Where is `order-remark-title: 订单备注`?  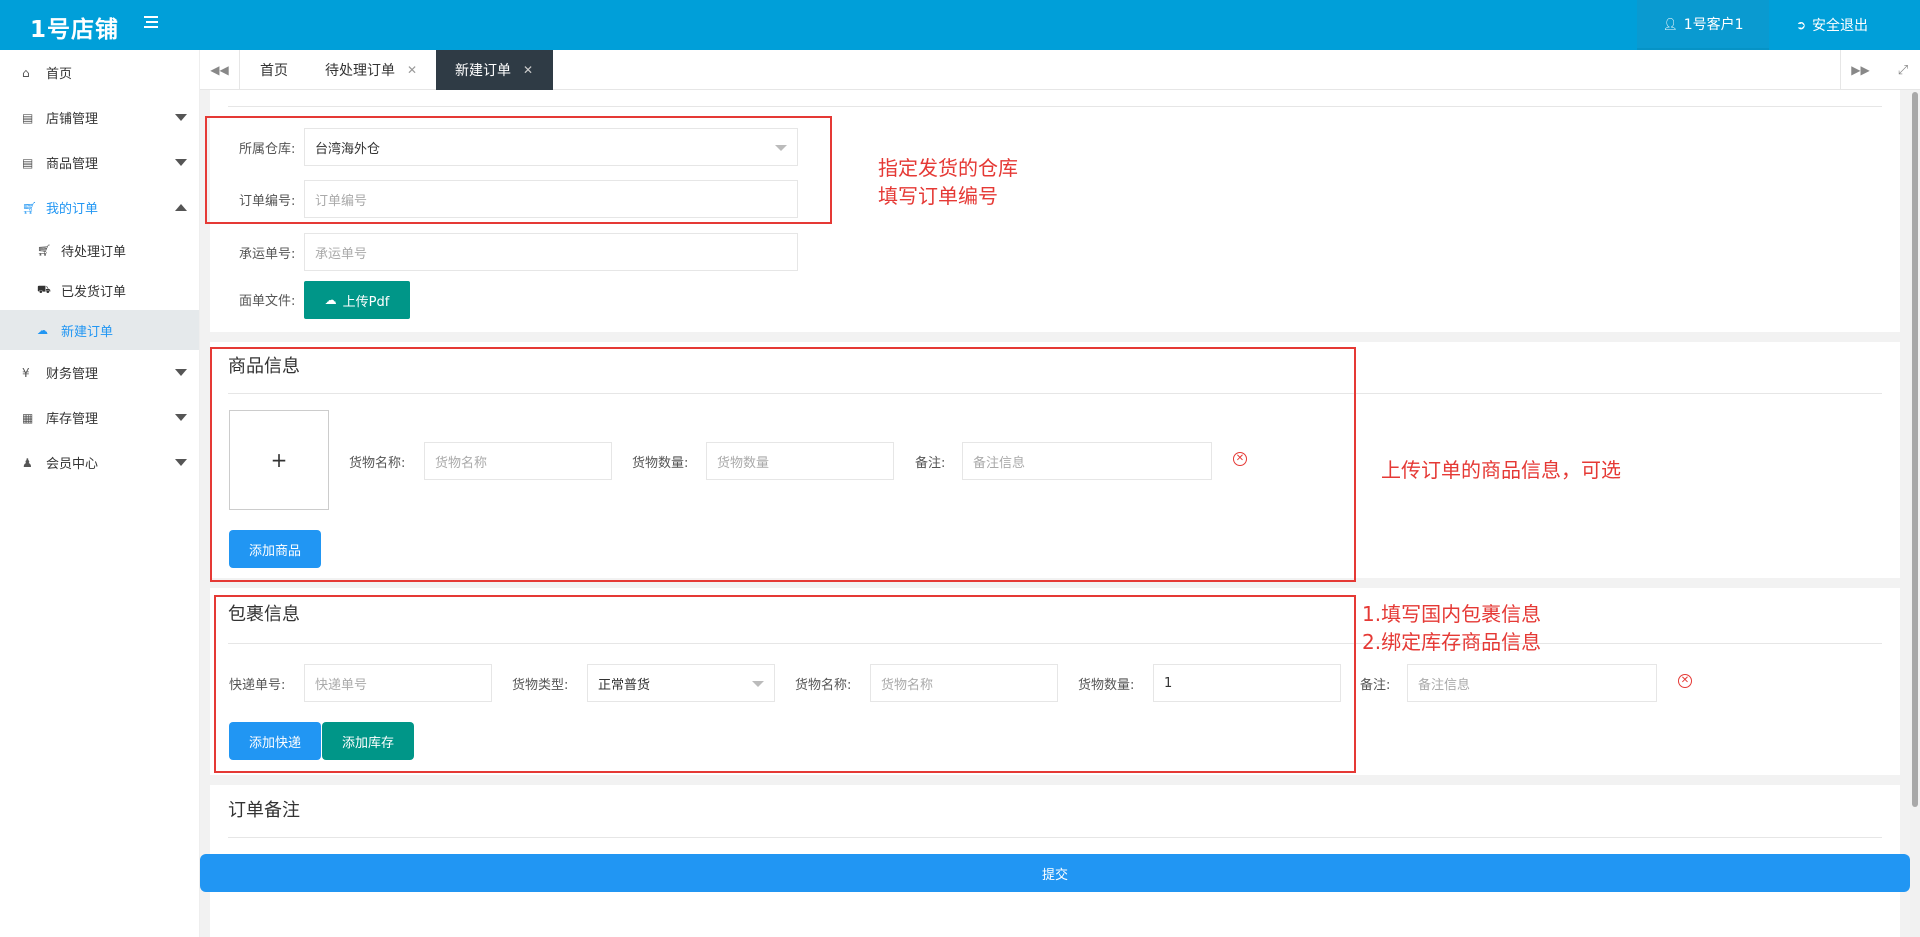
order-remark-title: 订单备注 is located at coordinates (264, 810).